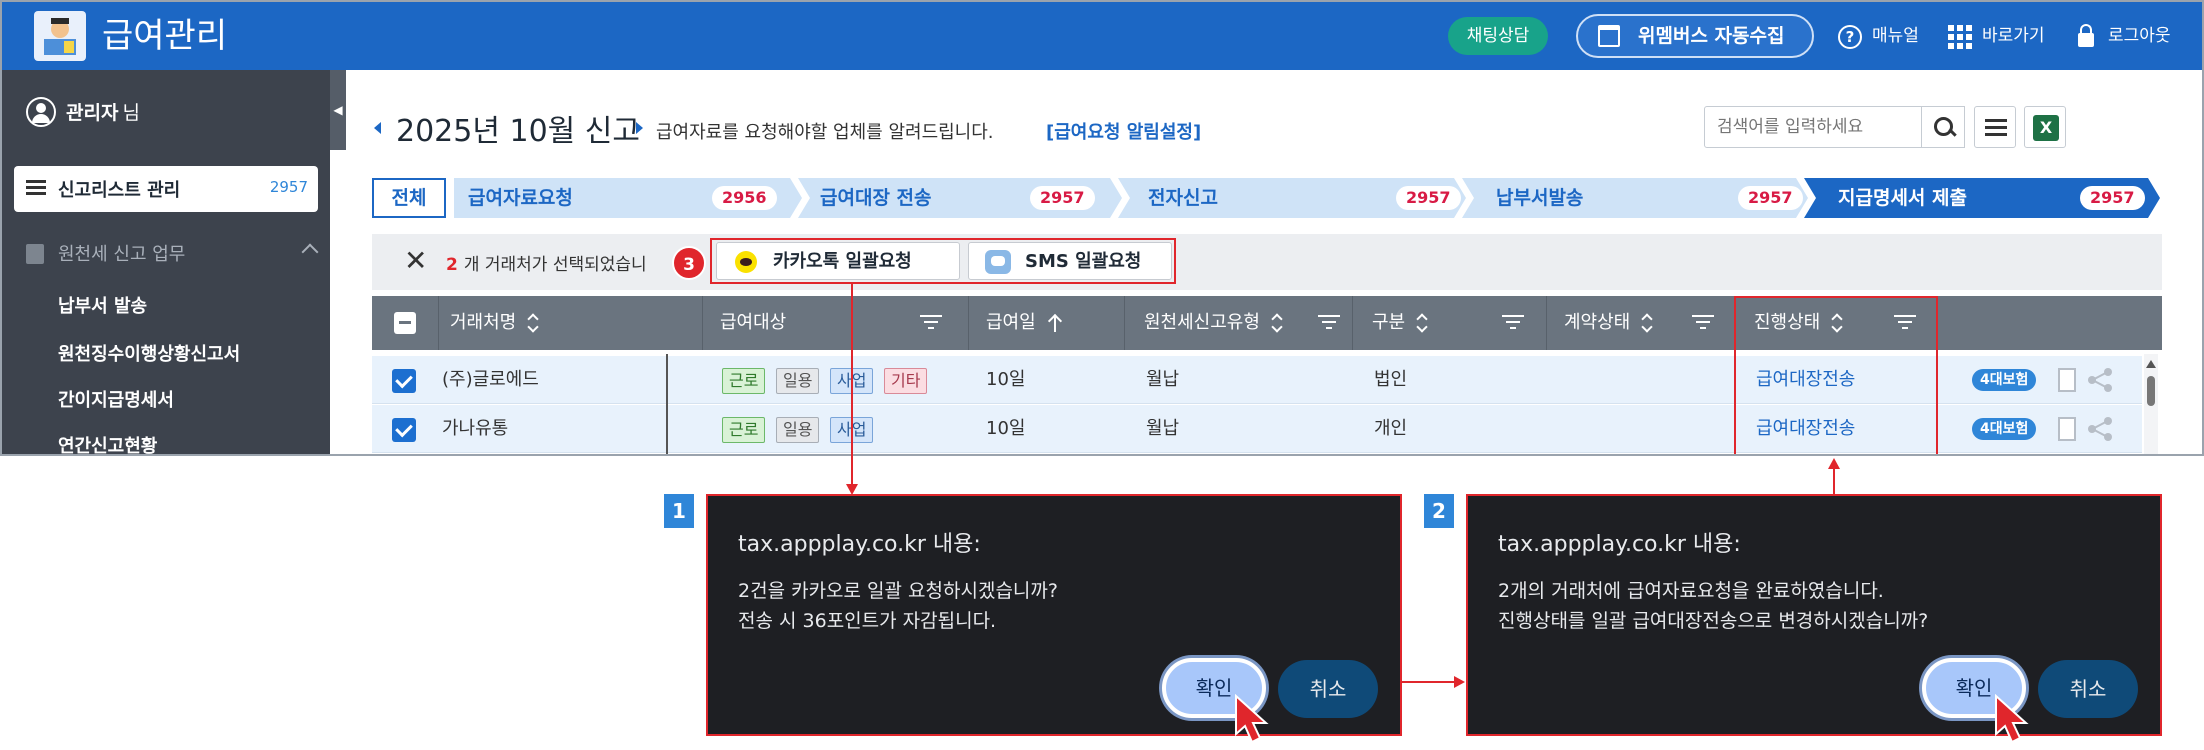  I want to click on arrow-up-icon, so click(1055, 323).